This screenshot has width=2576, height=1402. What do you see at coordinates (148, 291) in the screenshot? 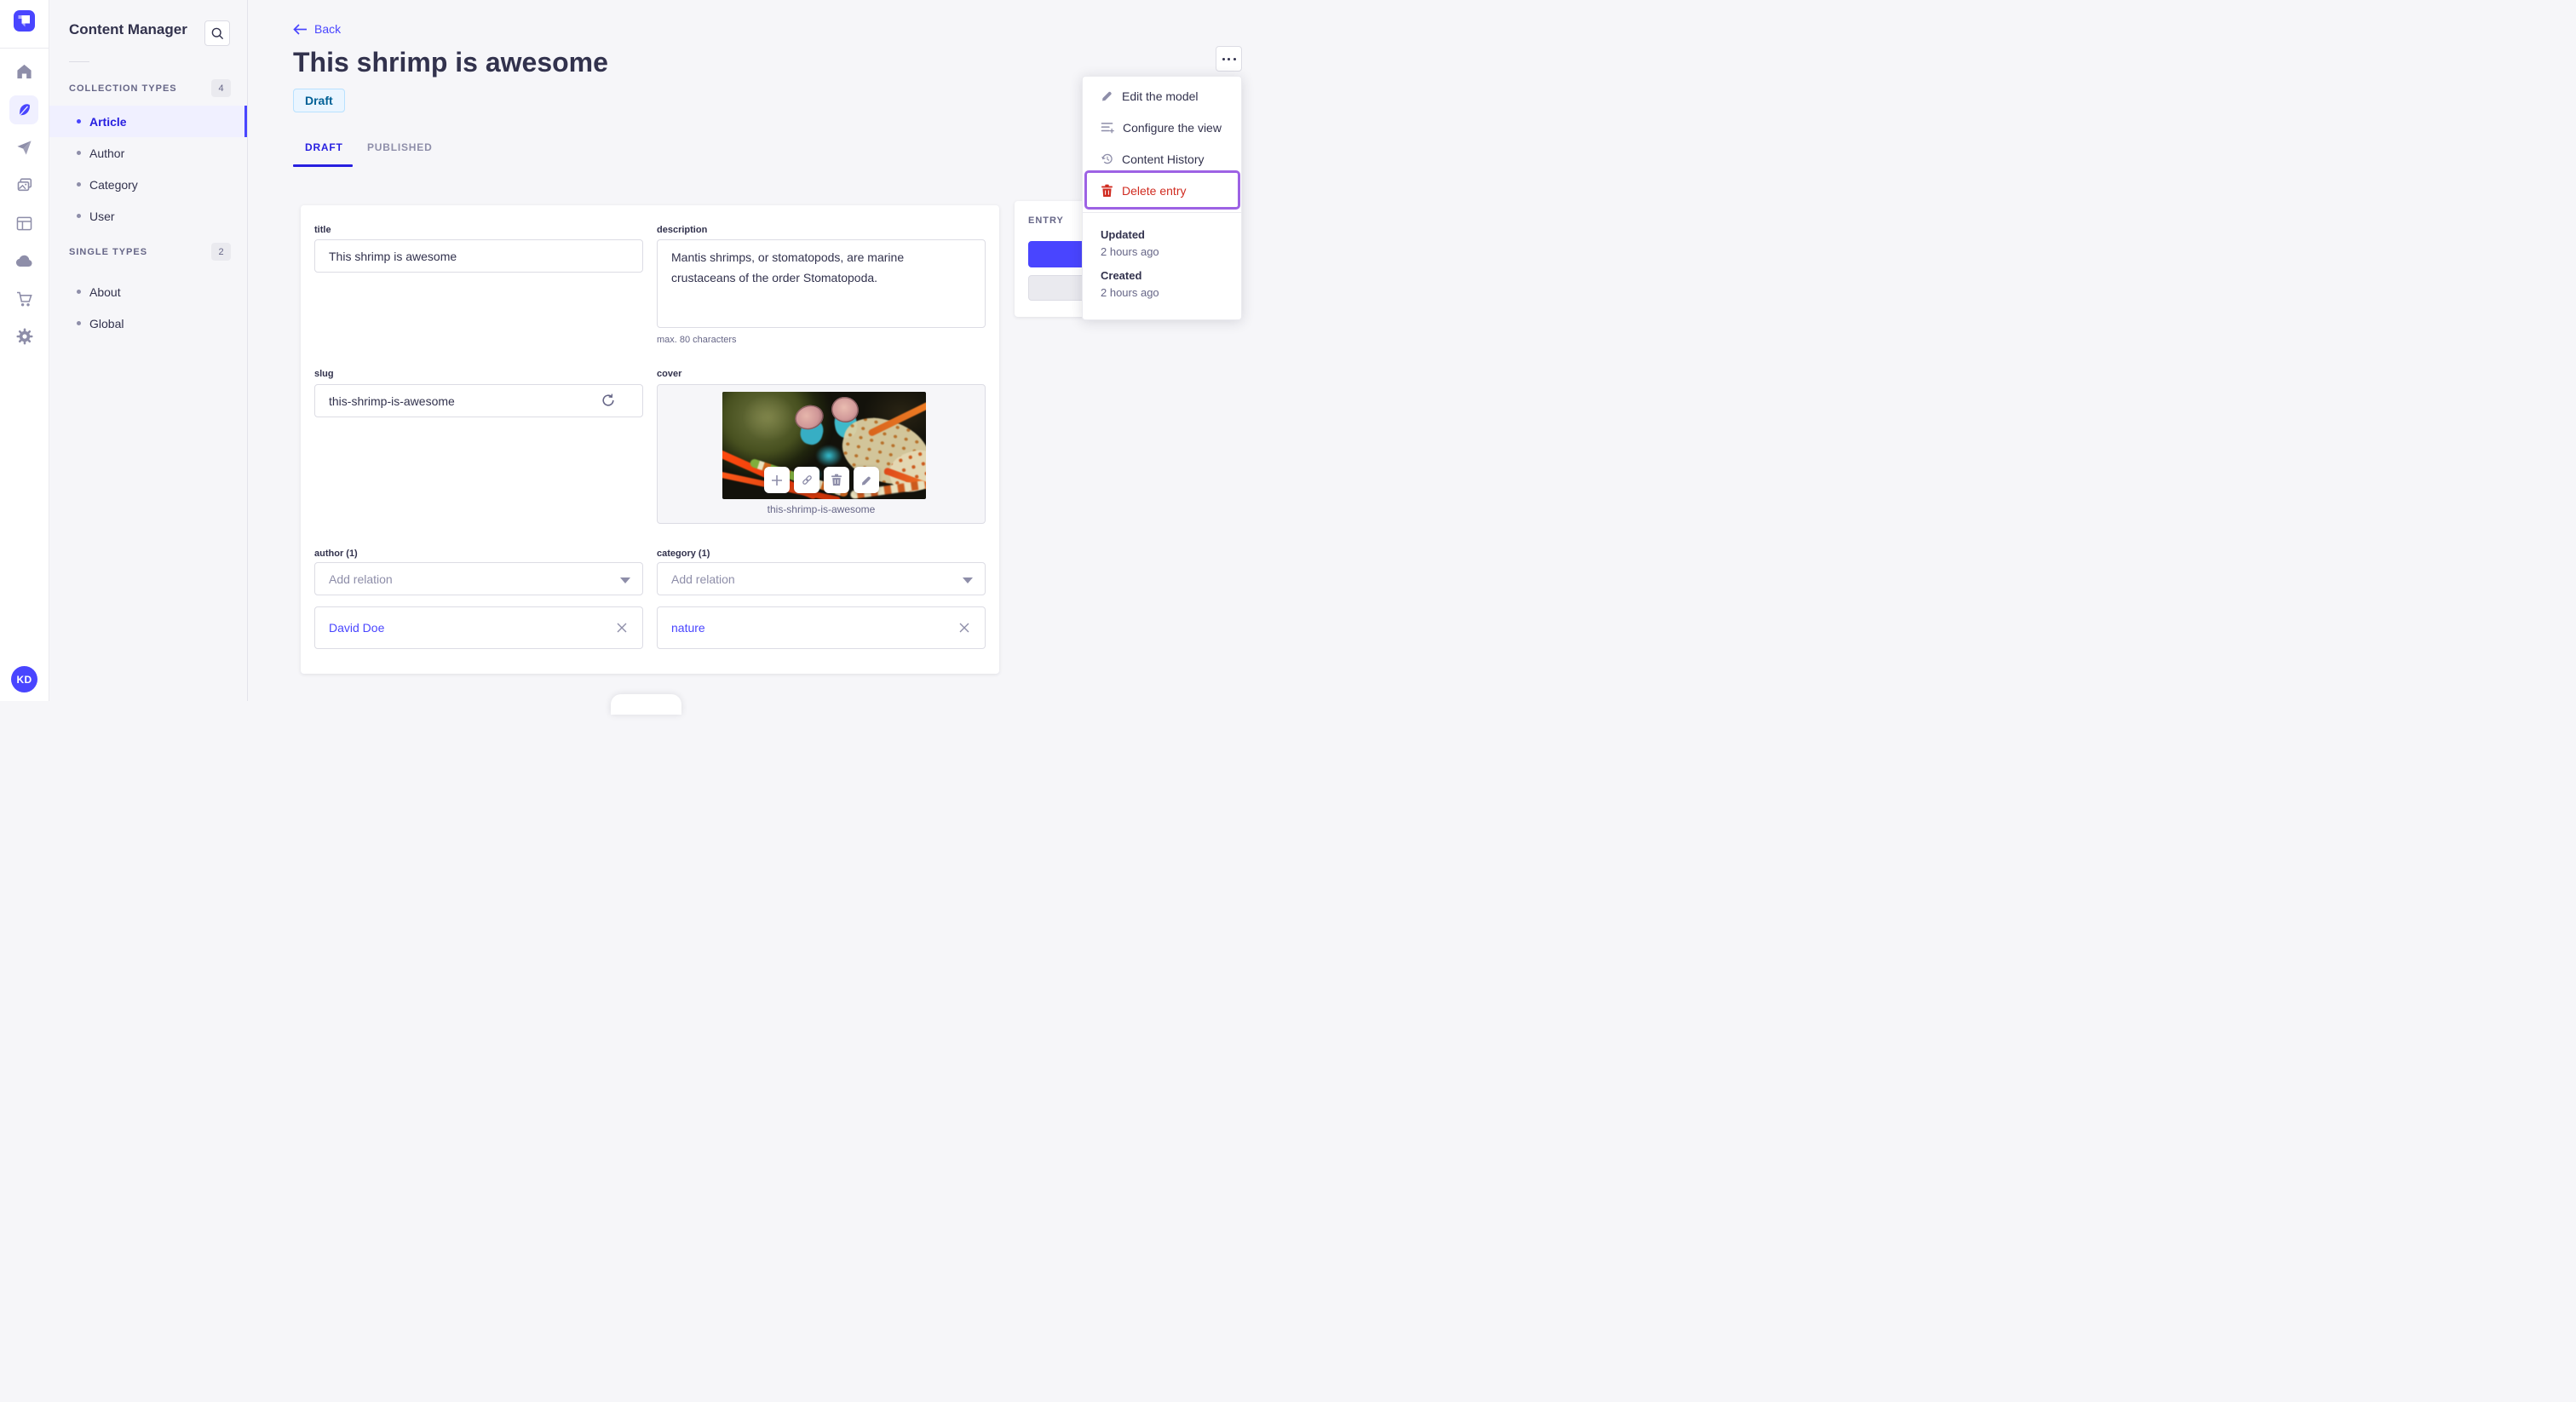
I see `sidebar-item-about: About` at bounding box center [148, 291].